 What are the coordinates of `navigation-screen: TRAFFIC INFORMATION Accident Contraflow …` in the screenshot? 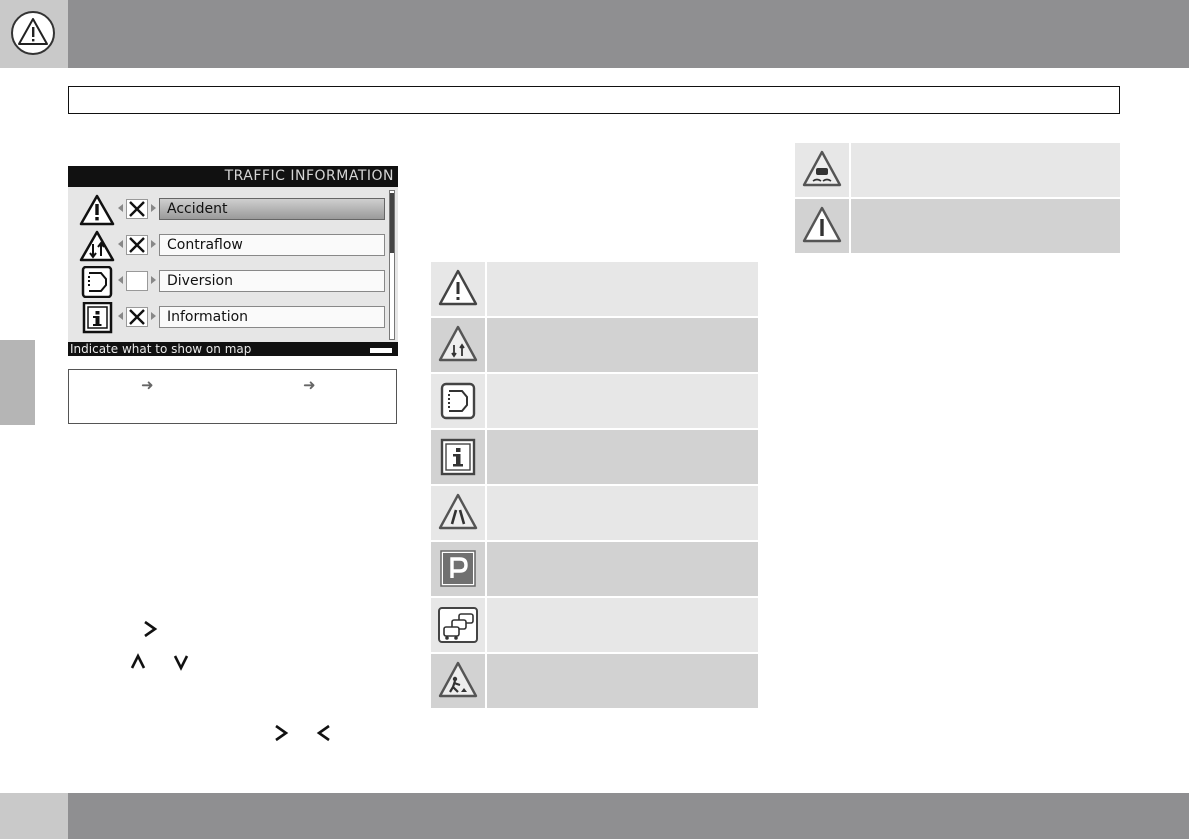 It's located at (233, 261).